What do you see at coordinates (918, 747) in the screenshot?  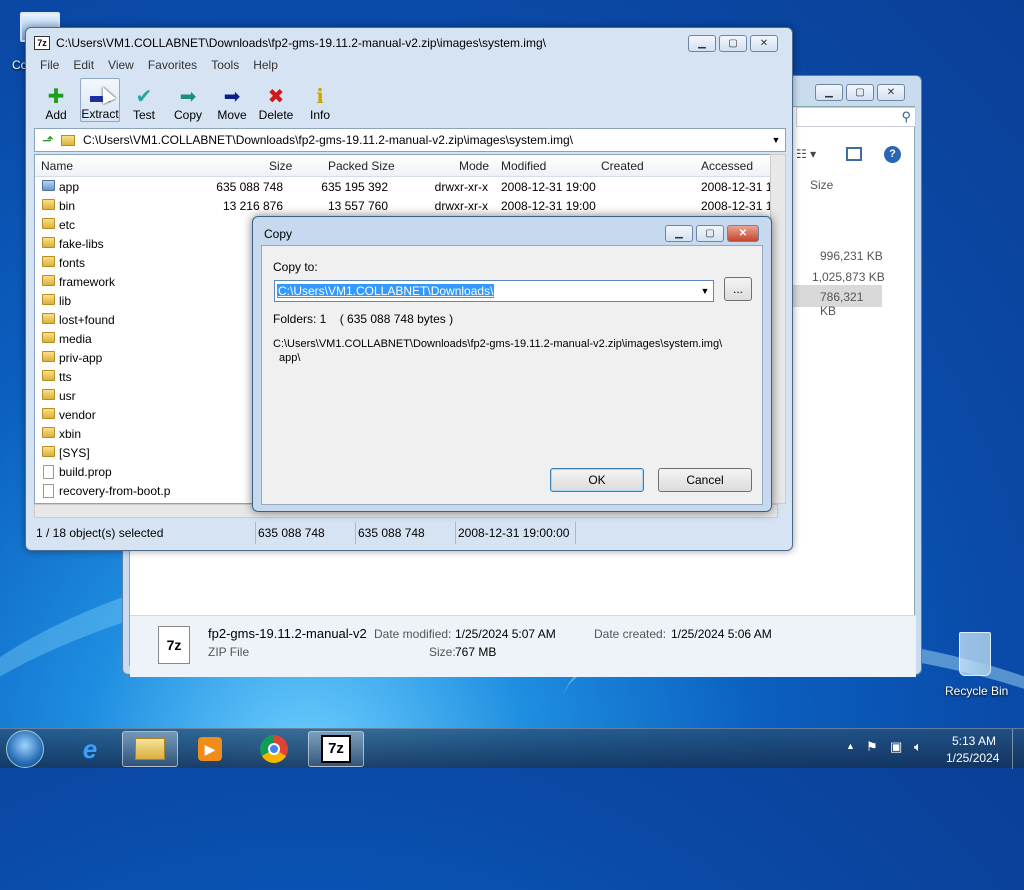 I see `volume-icon: 🔈︎` at bounding box center [918, 747].